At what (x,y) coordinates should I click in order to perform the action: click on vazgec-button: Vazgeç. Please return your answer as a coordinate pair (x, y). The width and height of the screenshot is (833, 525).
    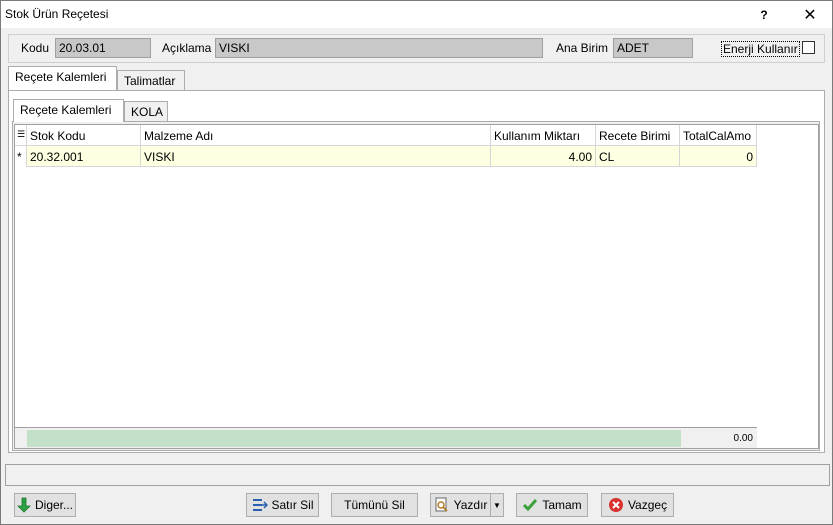
    Looking at the image, I should click on (637, 505).